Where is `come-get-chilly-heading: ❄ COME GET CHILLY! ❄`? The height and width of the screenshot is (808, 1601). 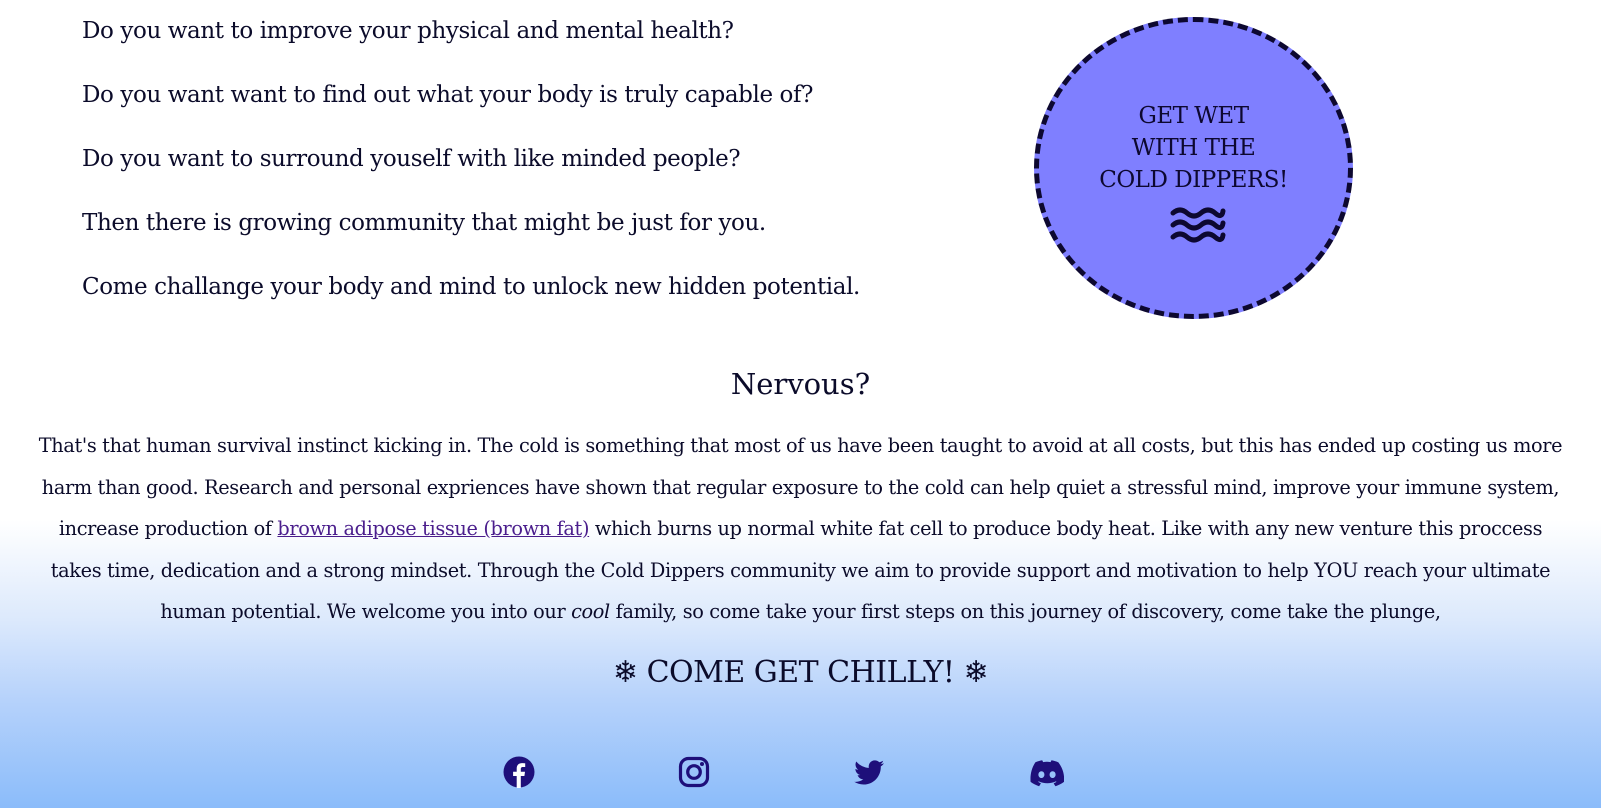 come-get-chilly-heading: ❄ COME GET CHILLY! ❄ is located at coordinates (800, 673).